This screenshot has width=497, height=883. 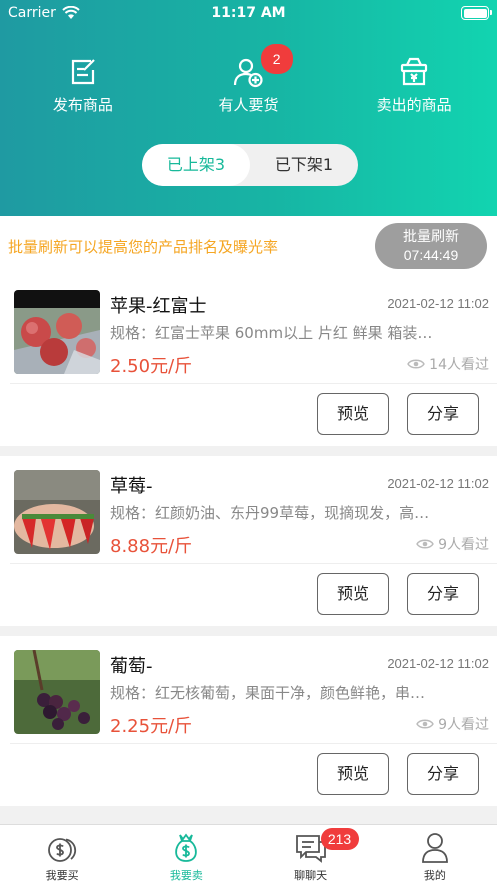 I want to click on tab-sell: 我要卖, so click(x=186, y=854).